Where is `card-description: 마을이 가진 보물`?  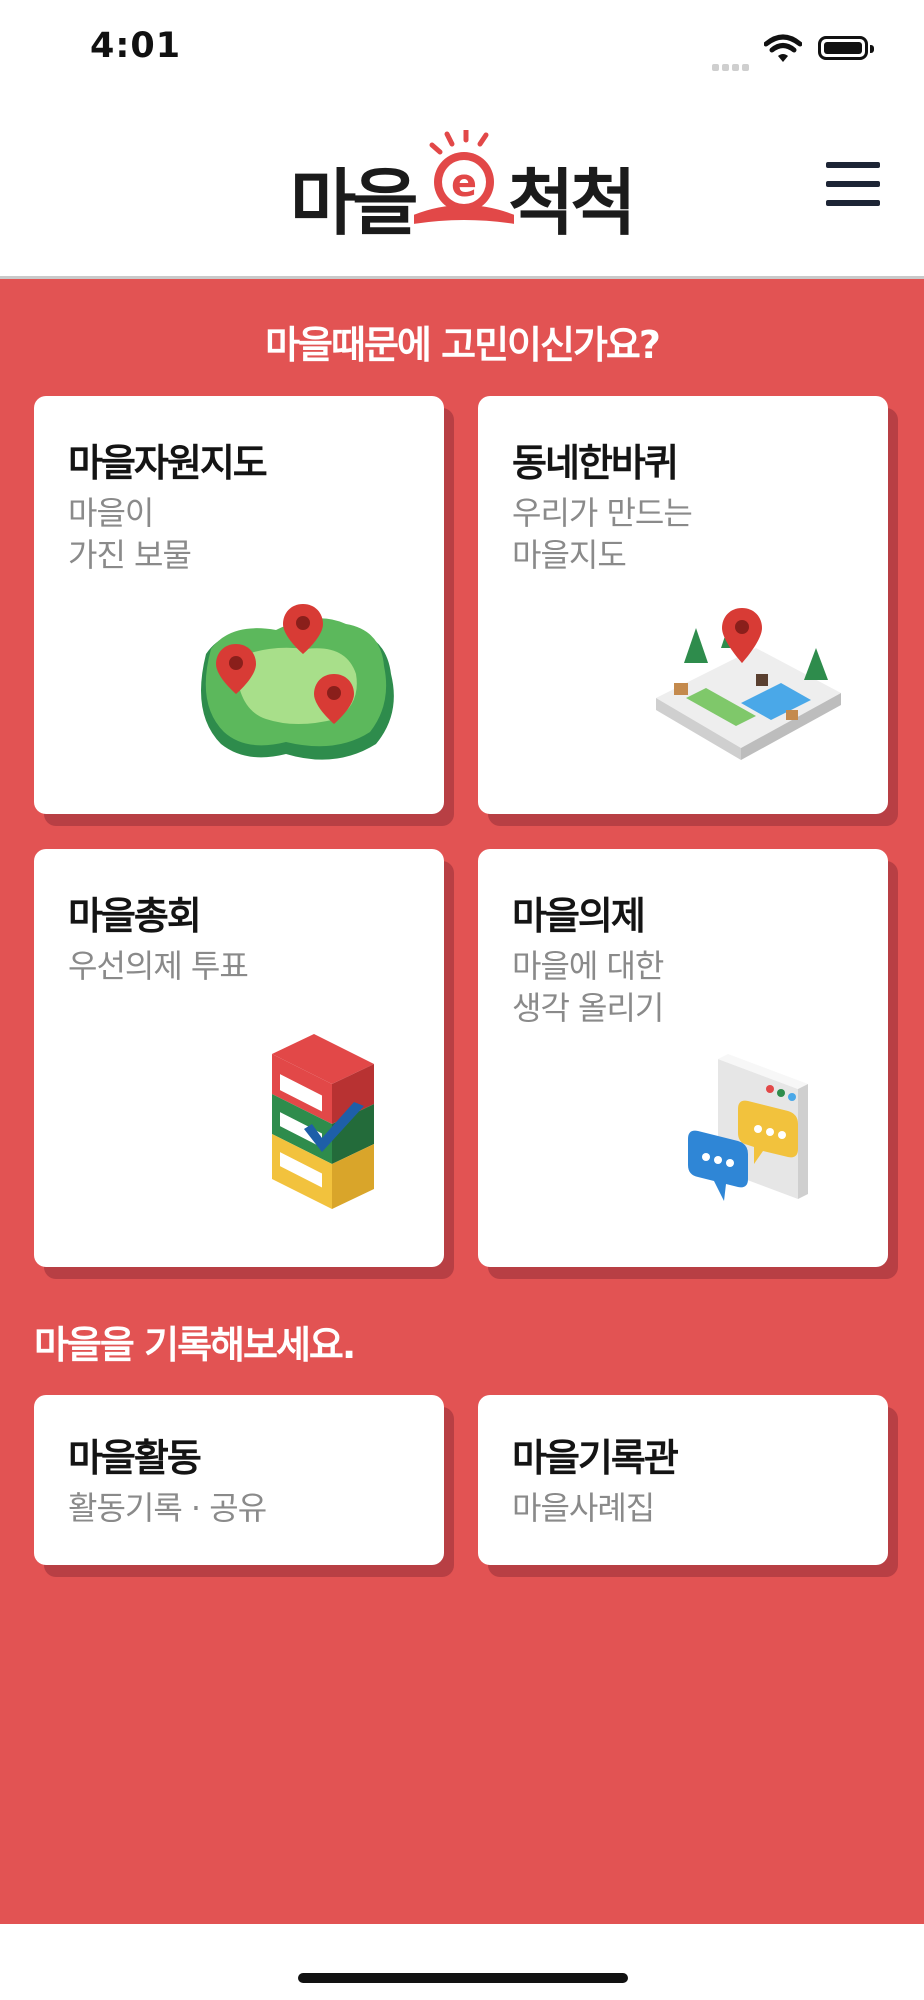
card-description: 마을이 가진 보물 is located at coordinates (130, 534).